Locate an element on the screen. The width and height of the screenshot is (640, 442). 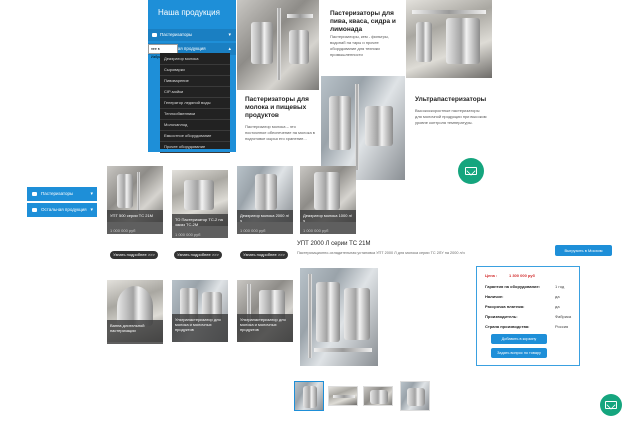
product-card: Деаэратор молока 1000 л/ч 1 000 000 руб is located at coordinates (328, 209).